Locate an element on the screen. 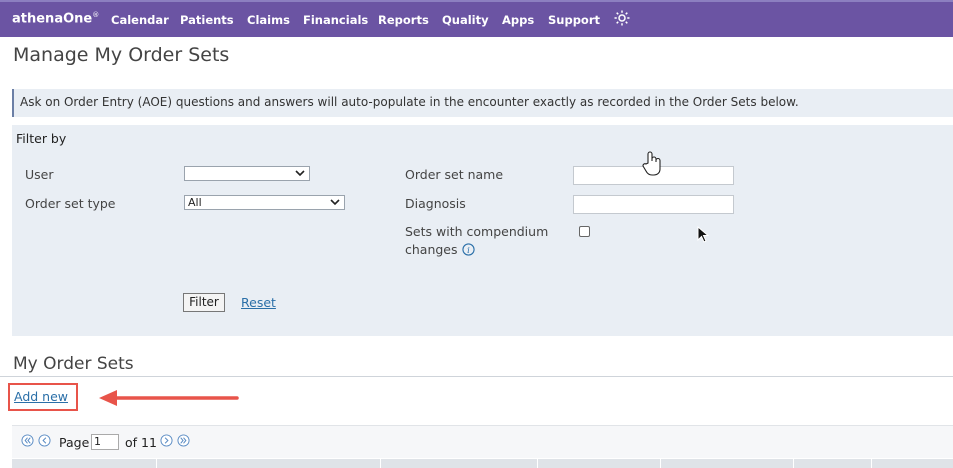 The image size is (953, 468). nav-reports: Reports is located at coordinates (403, 20).